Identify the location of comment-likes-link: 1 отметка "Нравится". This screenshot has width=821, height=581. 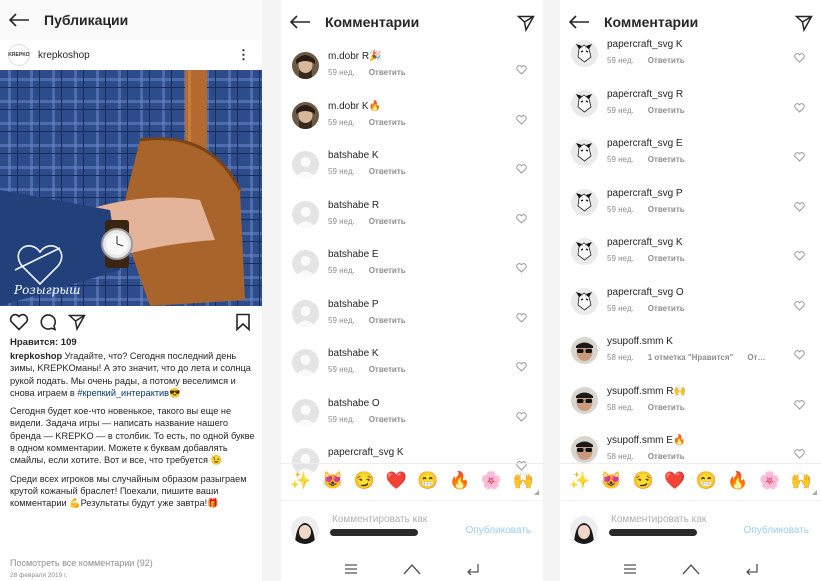
(691, 357).